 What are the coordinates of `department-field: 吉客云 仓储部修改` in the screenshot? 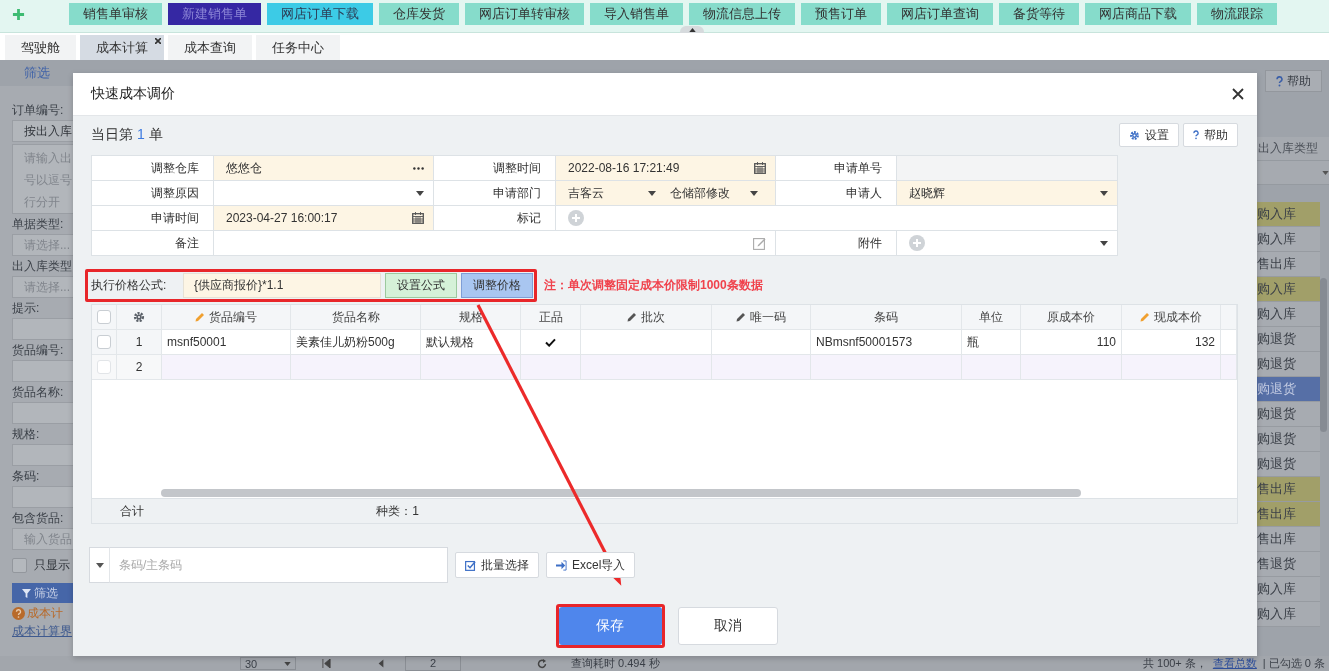 It's located at (666, 193).